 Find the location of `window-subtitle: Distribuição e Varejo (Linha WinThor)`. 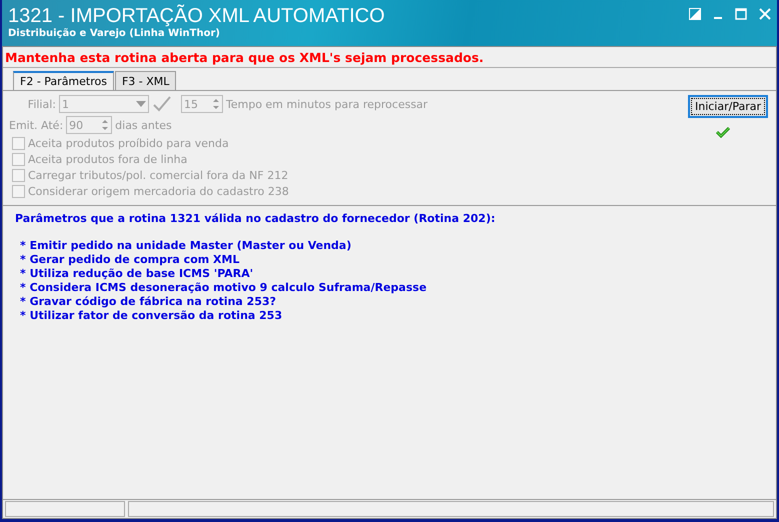

window-subtitle: Distribuição e Varejo (Linha WinThor) is located at coordinates (114, 33).